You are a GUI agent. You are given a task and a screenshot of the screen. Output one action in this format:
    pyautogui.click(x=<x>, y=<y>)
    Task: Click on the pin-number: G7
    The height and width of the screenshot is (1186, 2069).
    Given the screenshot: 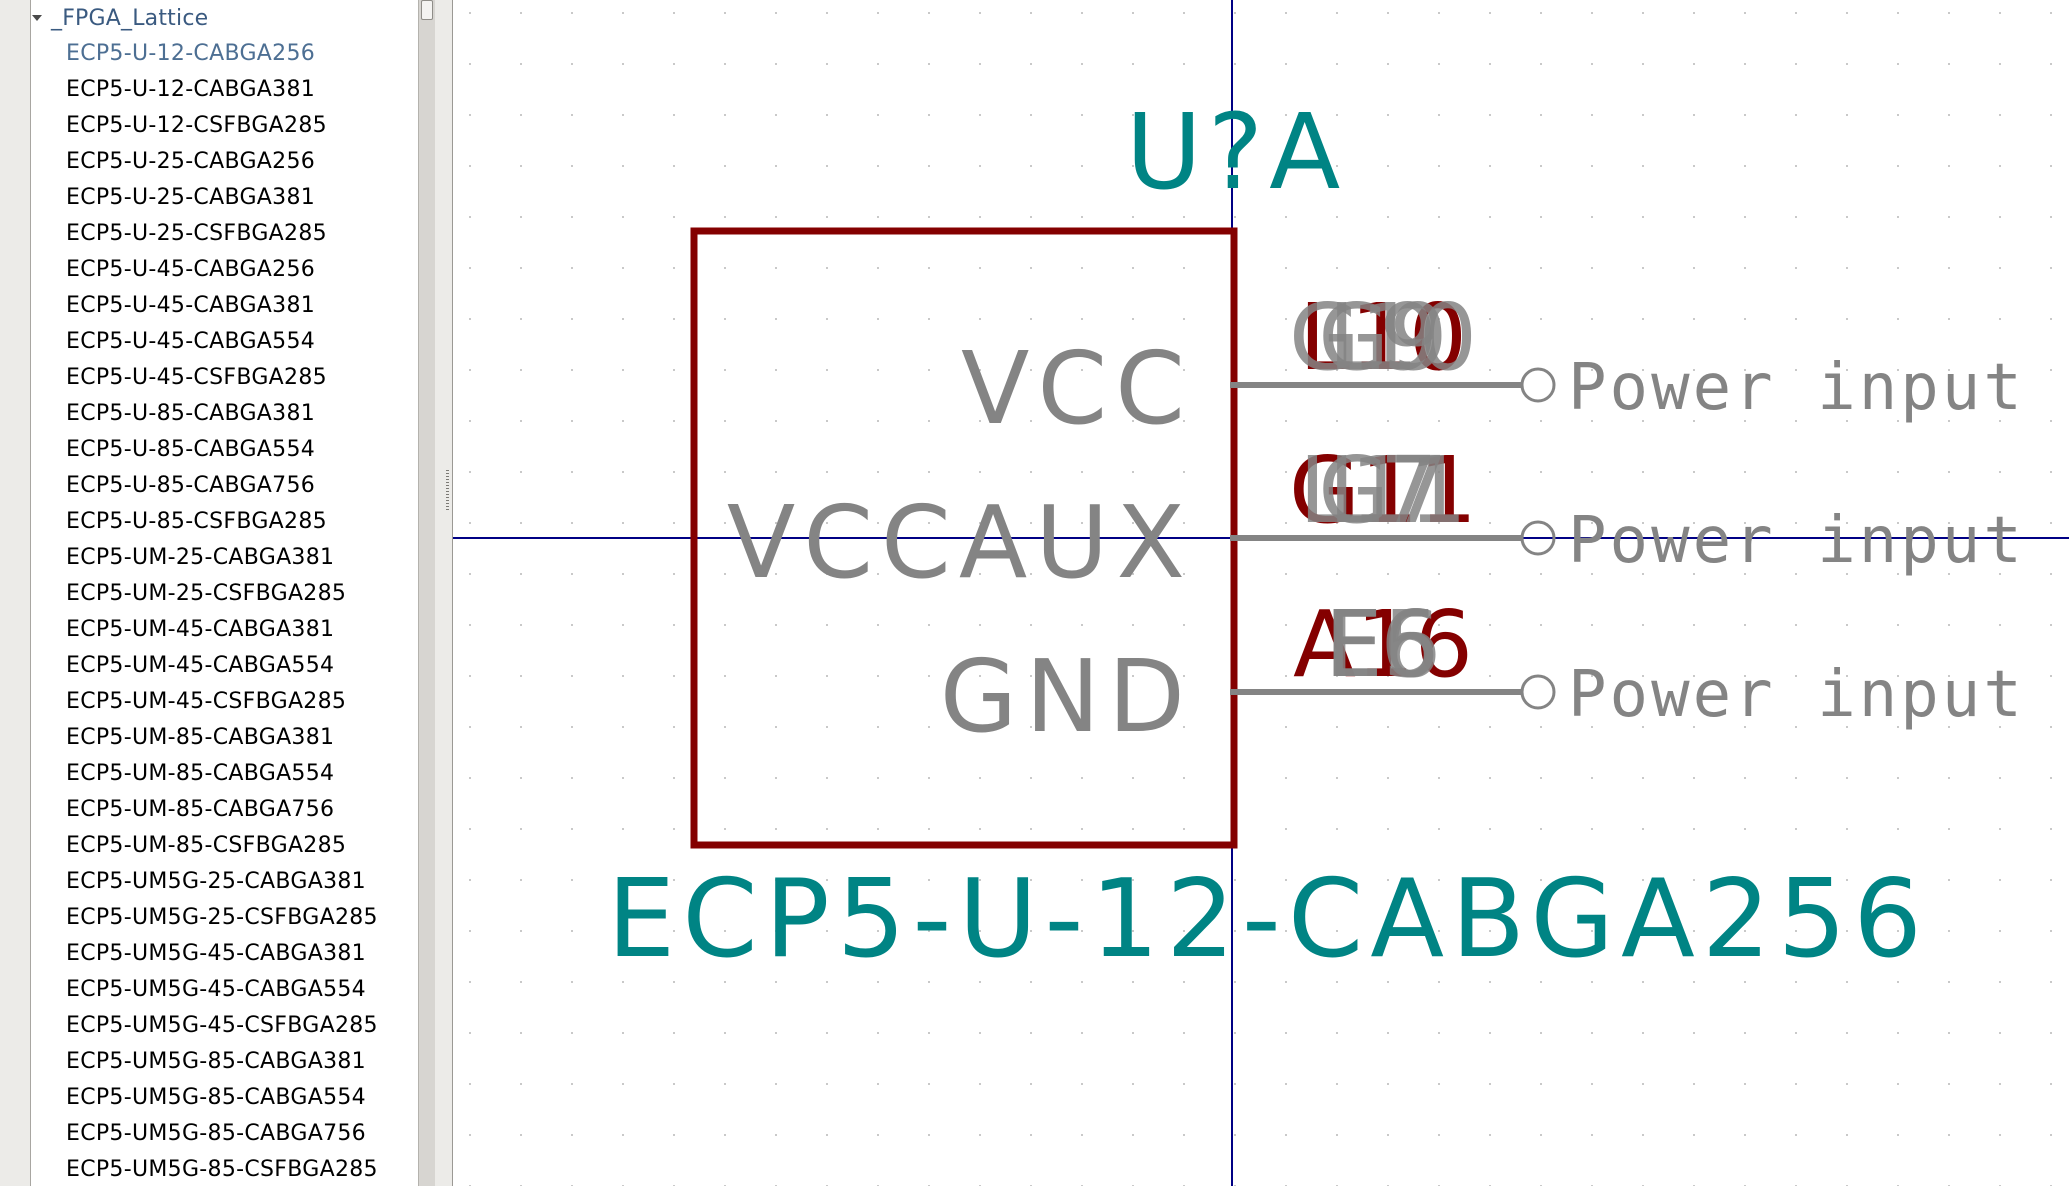 What is the action you would take?
    pyautogui.click(x=1383, y=490)
    